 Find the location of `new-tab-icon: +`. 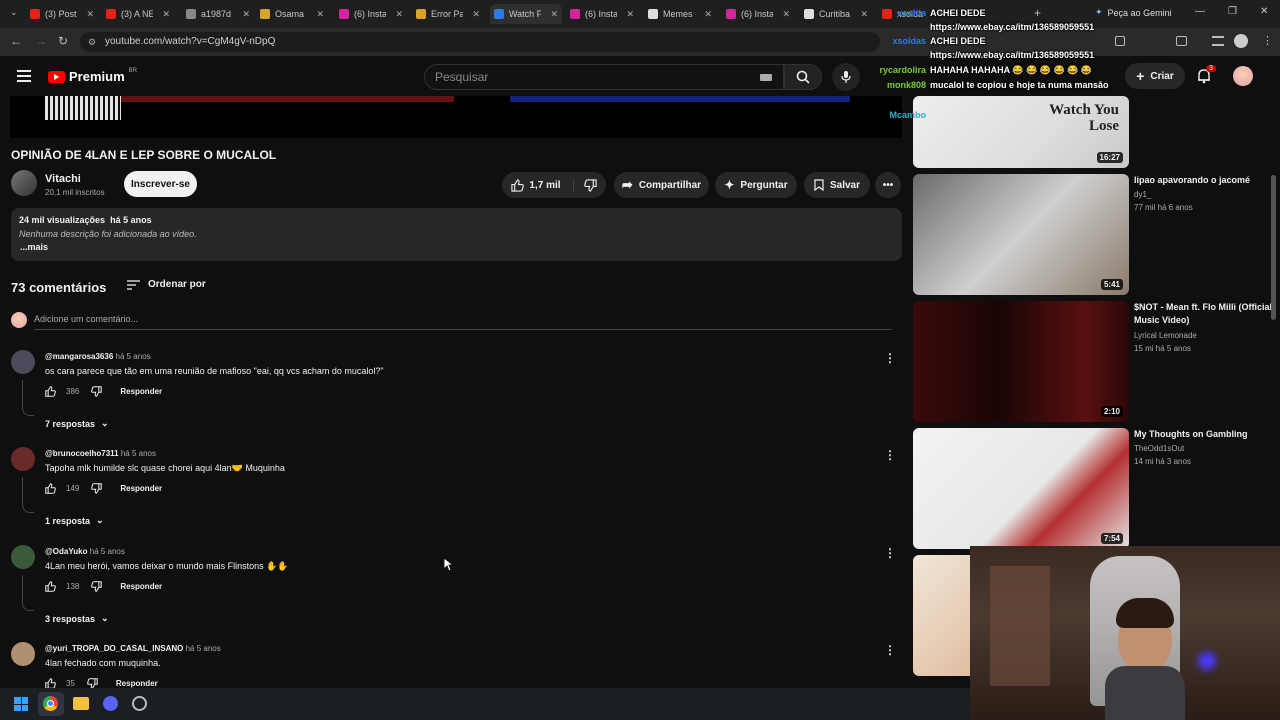

new-tab-icon: + is located at coordinates (1037, 13).